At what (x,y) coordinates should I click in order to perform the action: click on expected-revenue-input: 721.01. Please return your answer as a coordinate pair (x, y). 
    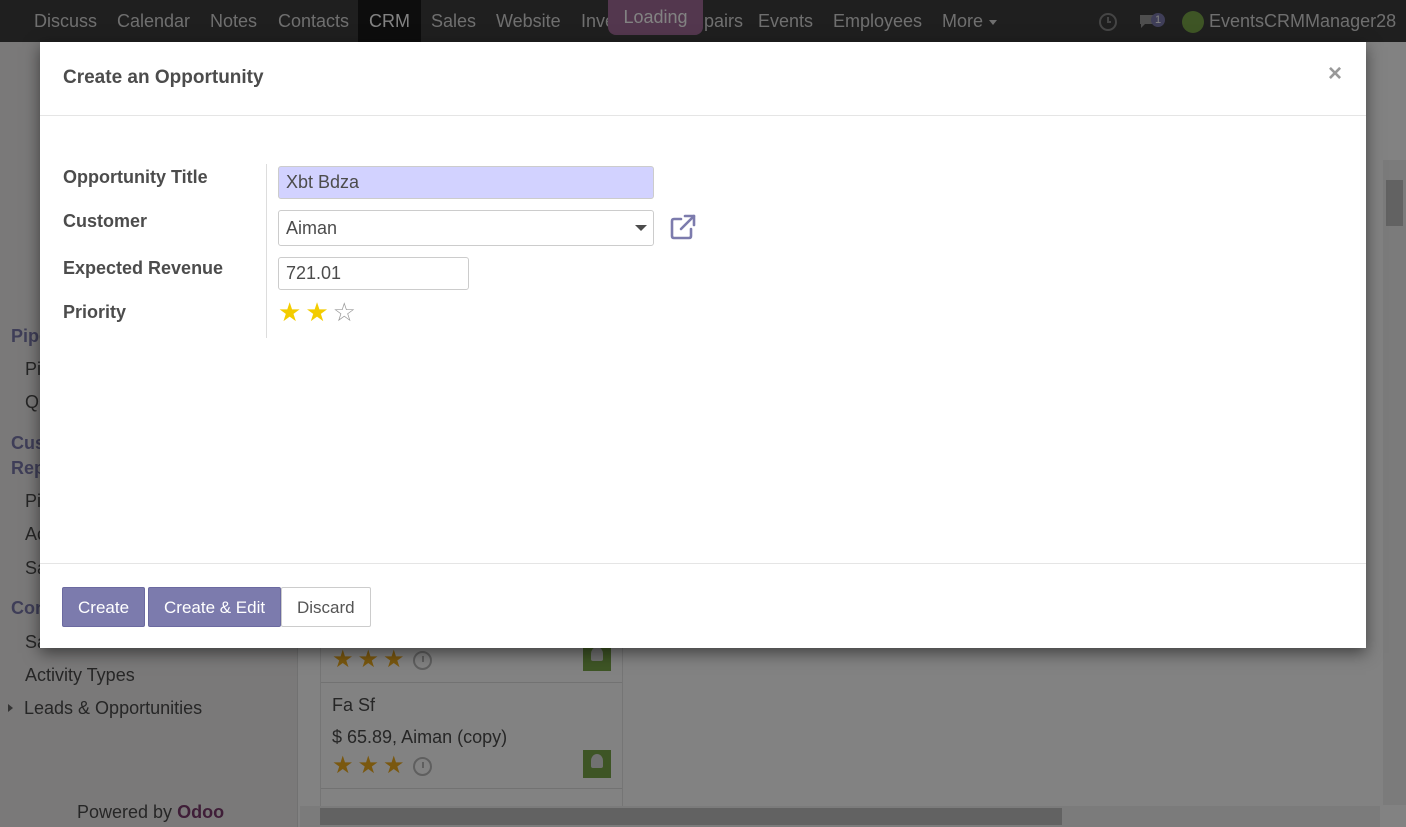
    Looking at the image, I should click on (373, 273).